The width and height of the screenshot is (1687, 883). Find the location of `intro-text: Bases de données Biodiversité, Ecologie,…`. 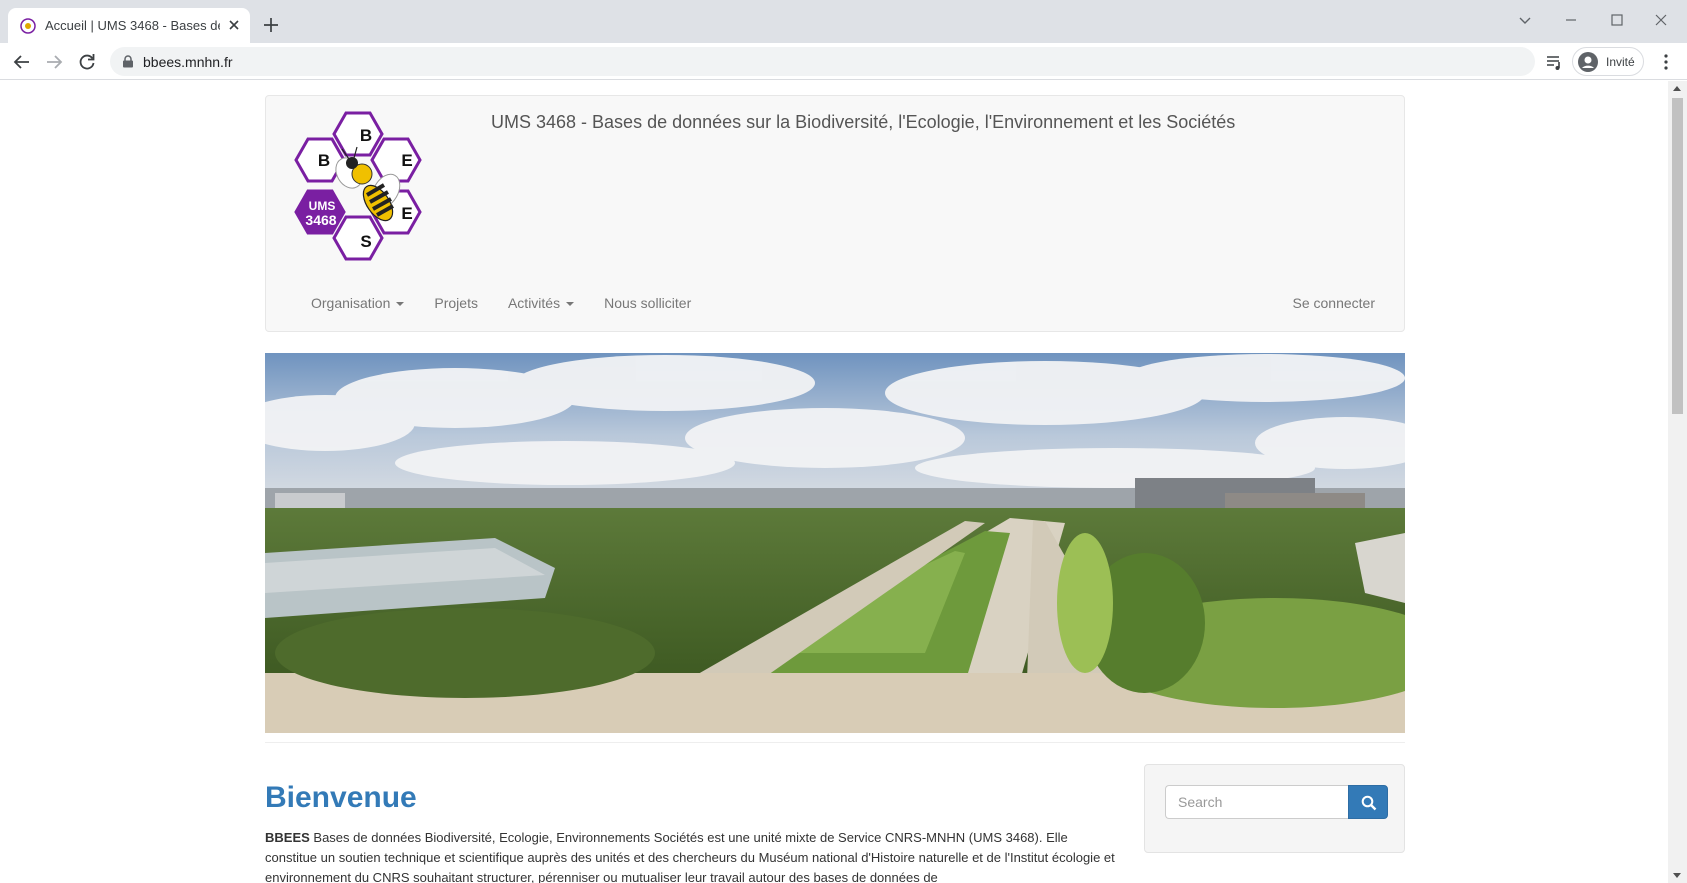

intro-text: Bases de données Biodiversité, Ecologie,… is located at coordinates (690, 856).